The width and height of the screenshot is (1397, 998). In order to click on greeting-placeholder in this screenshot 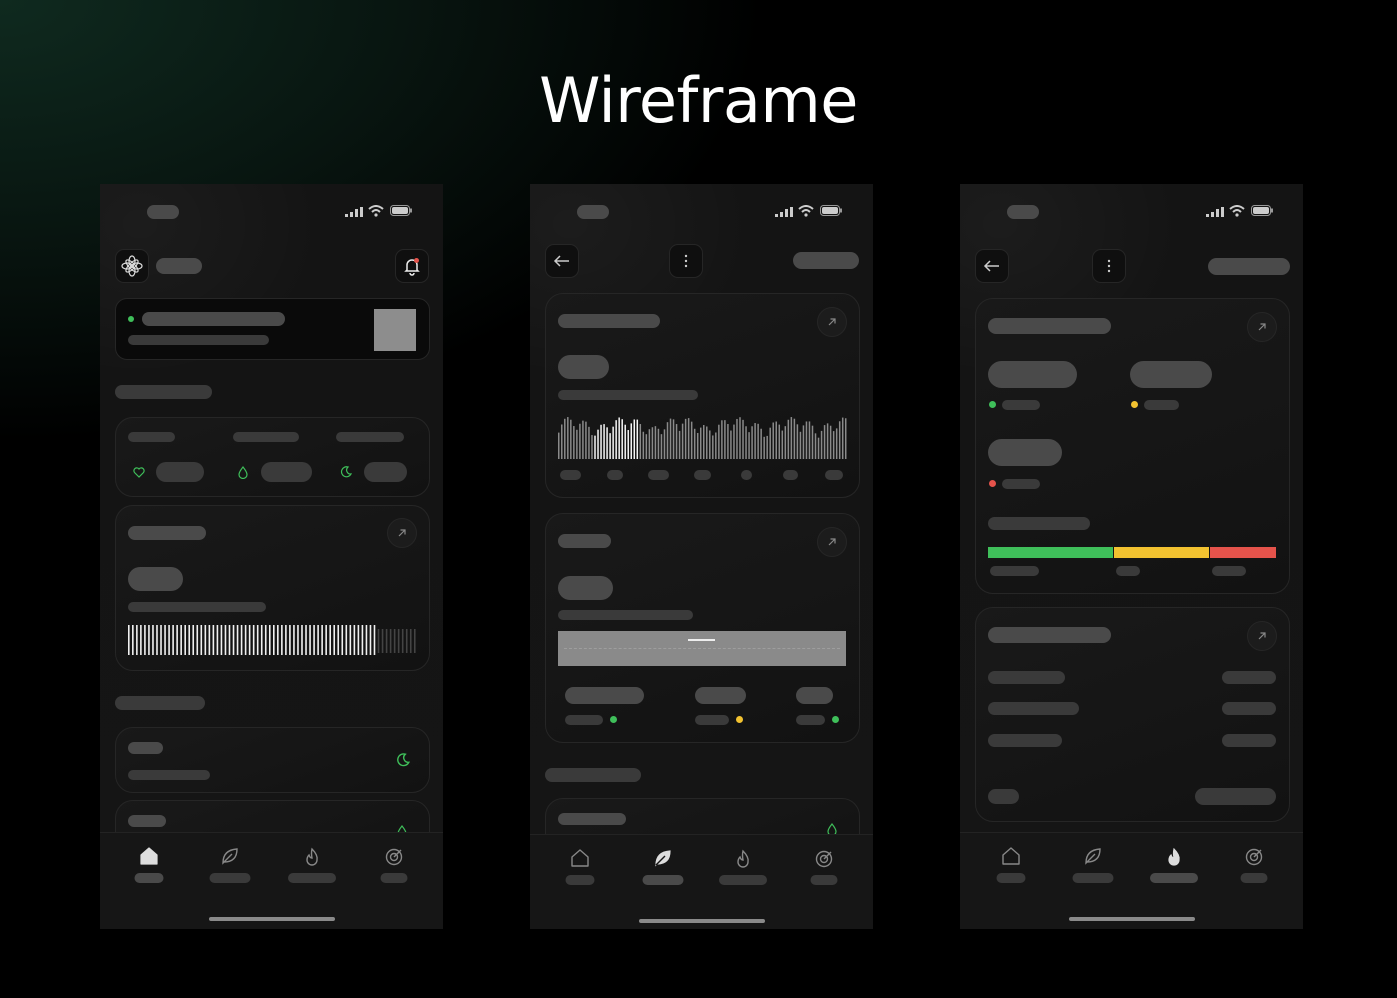, I will do `click(179, 266)`.